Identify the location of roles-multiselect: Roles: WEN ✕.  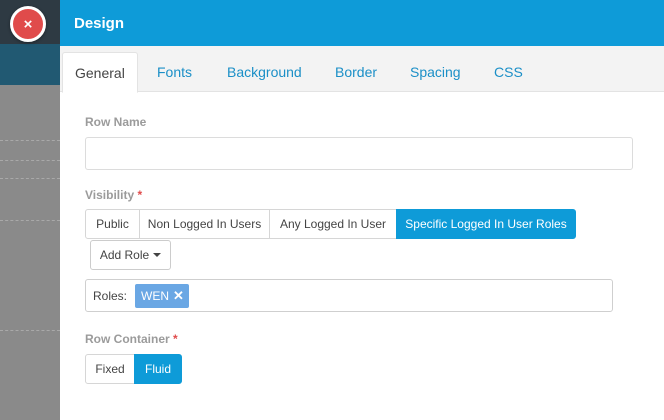
(349, 295).